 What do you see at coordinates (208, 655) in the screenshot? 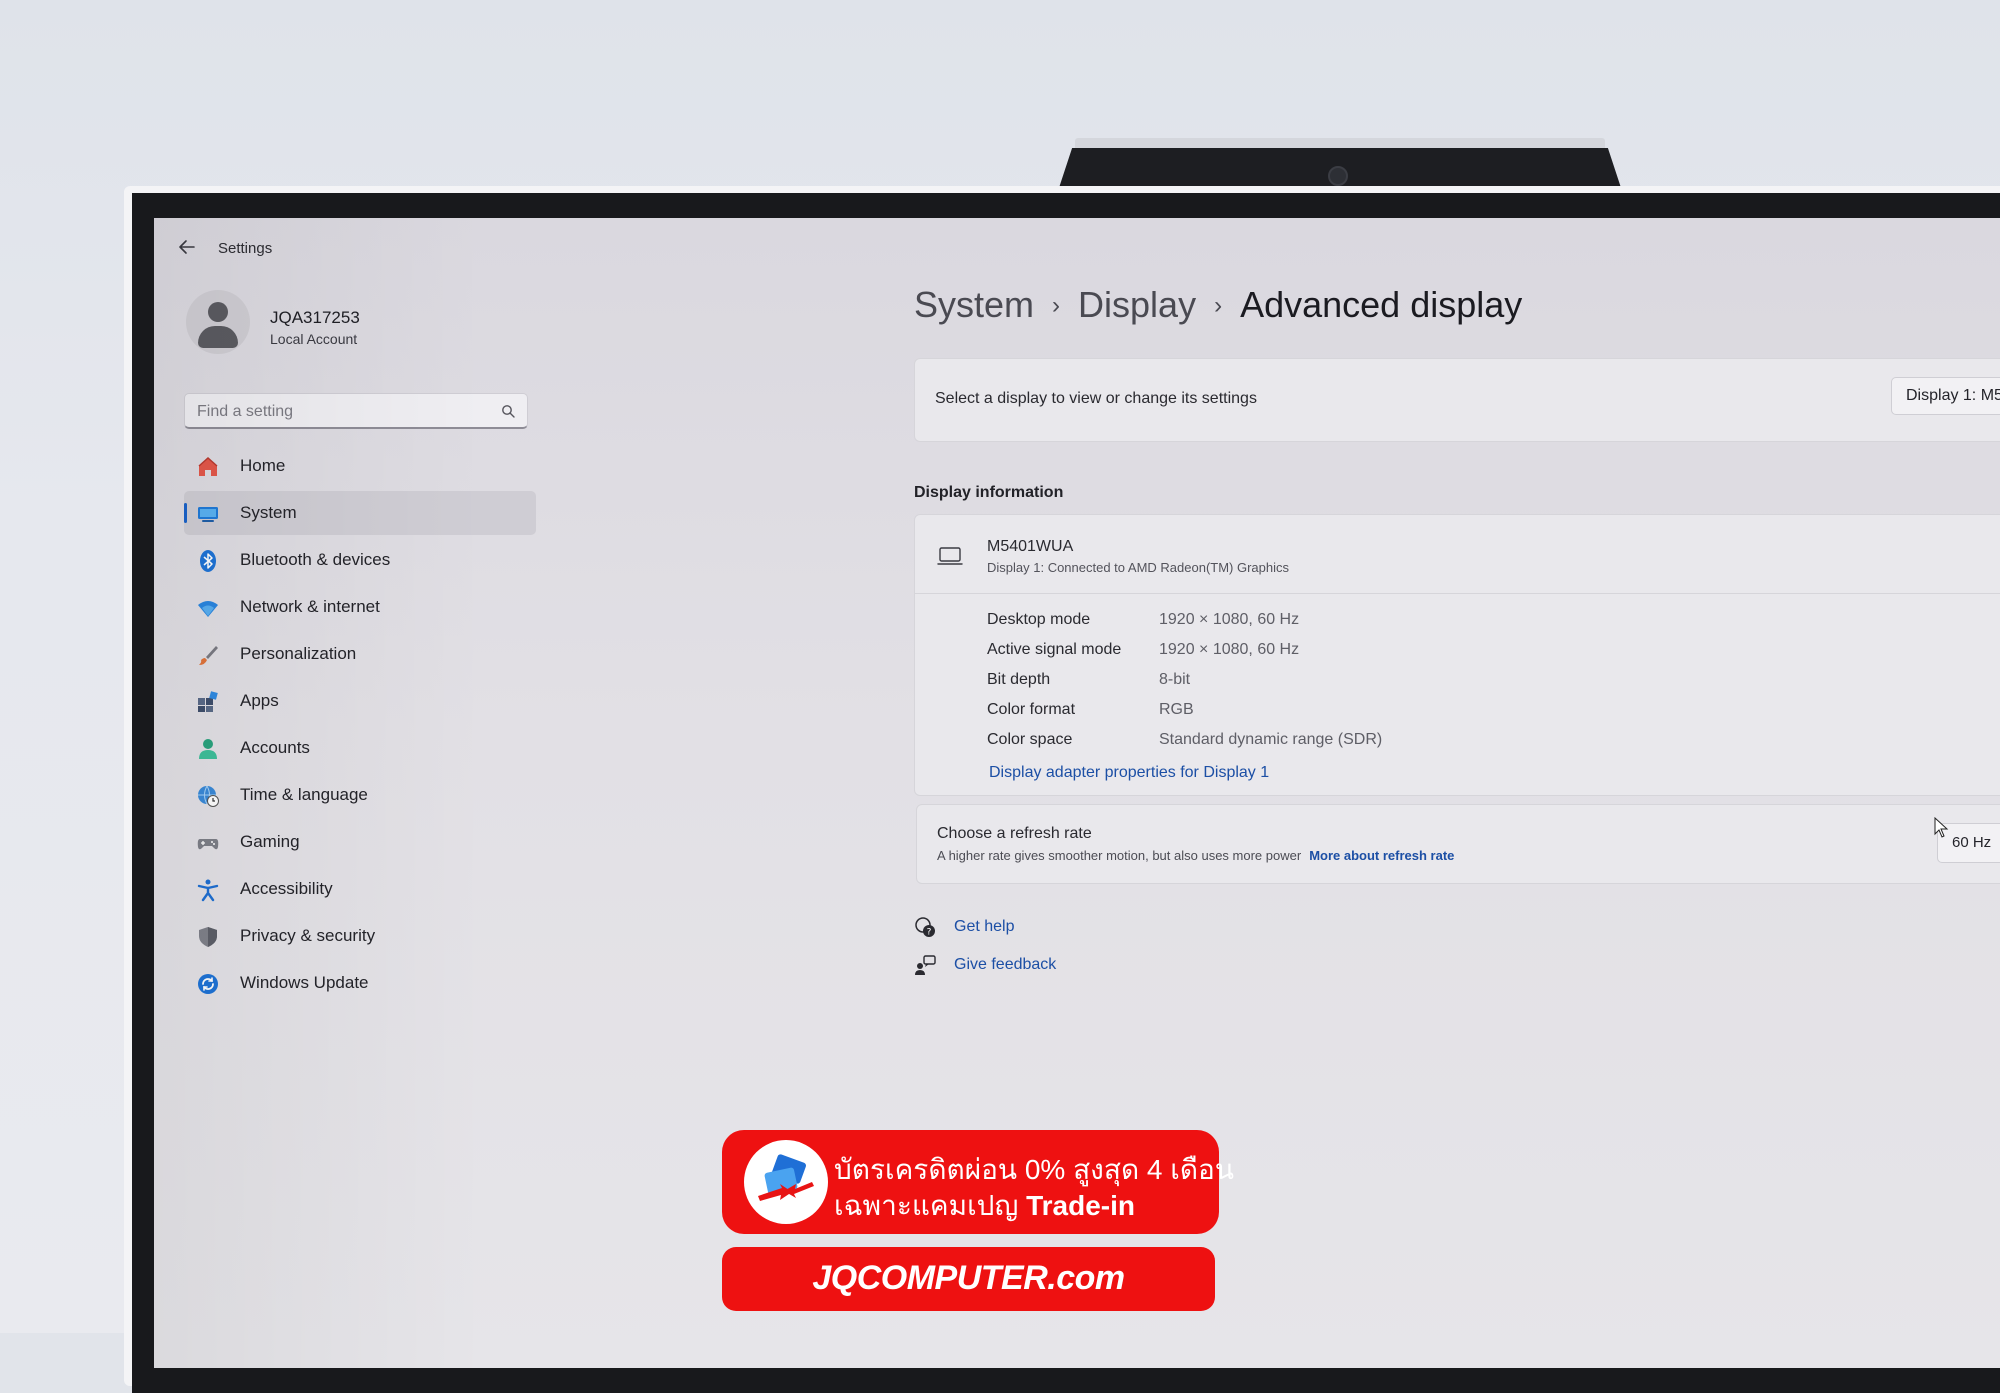
I see `brush-icon` at bounding box center [208, 655].